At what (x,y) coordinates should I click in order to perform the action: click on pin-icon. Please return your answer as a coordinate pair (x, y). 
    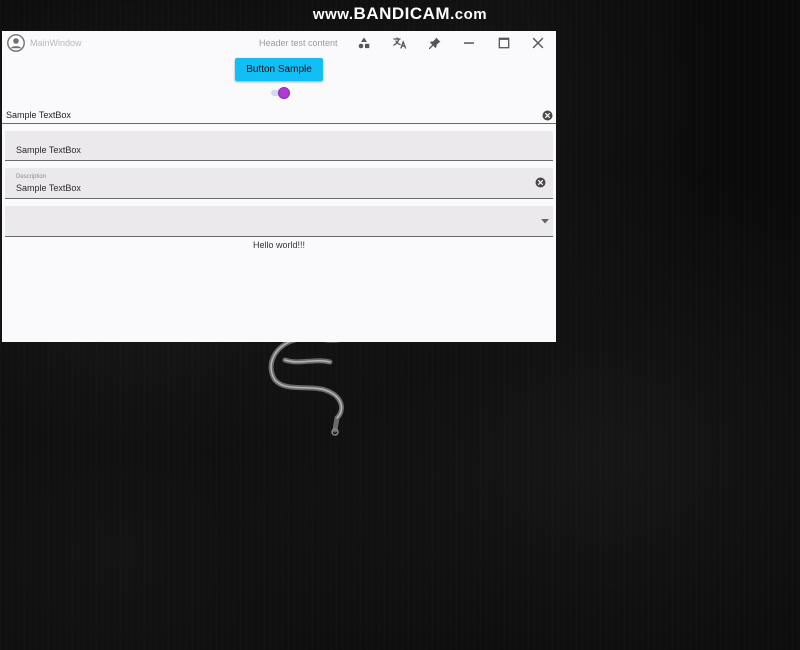
    Looking at the image, I should click on (435, 43).